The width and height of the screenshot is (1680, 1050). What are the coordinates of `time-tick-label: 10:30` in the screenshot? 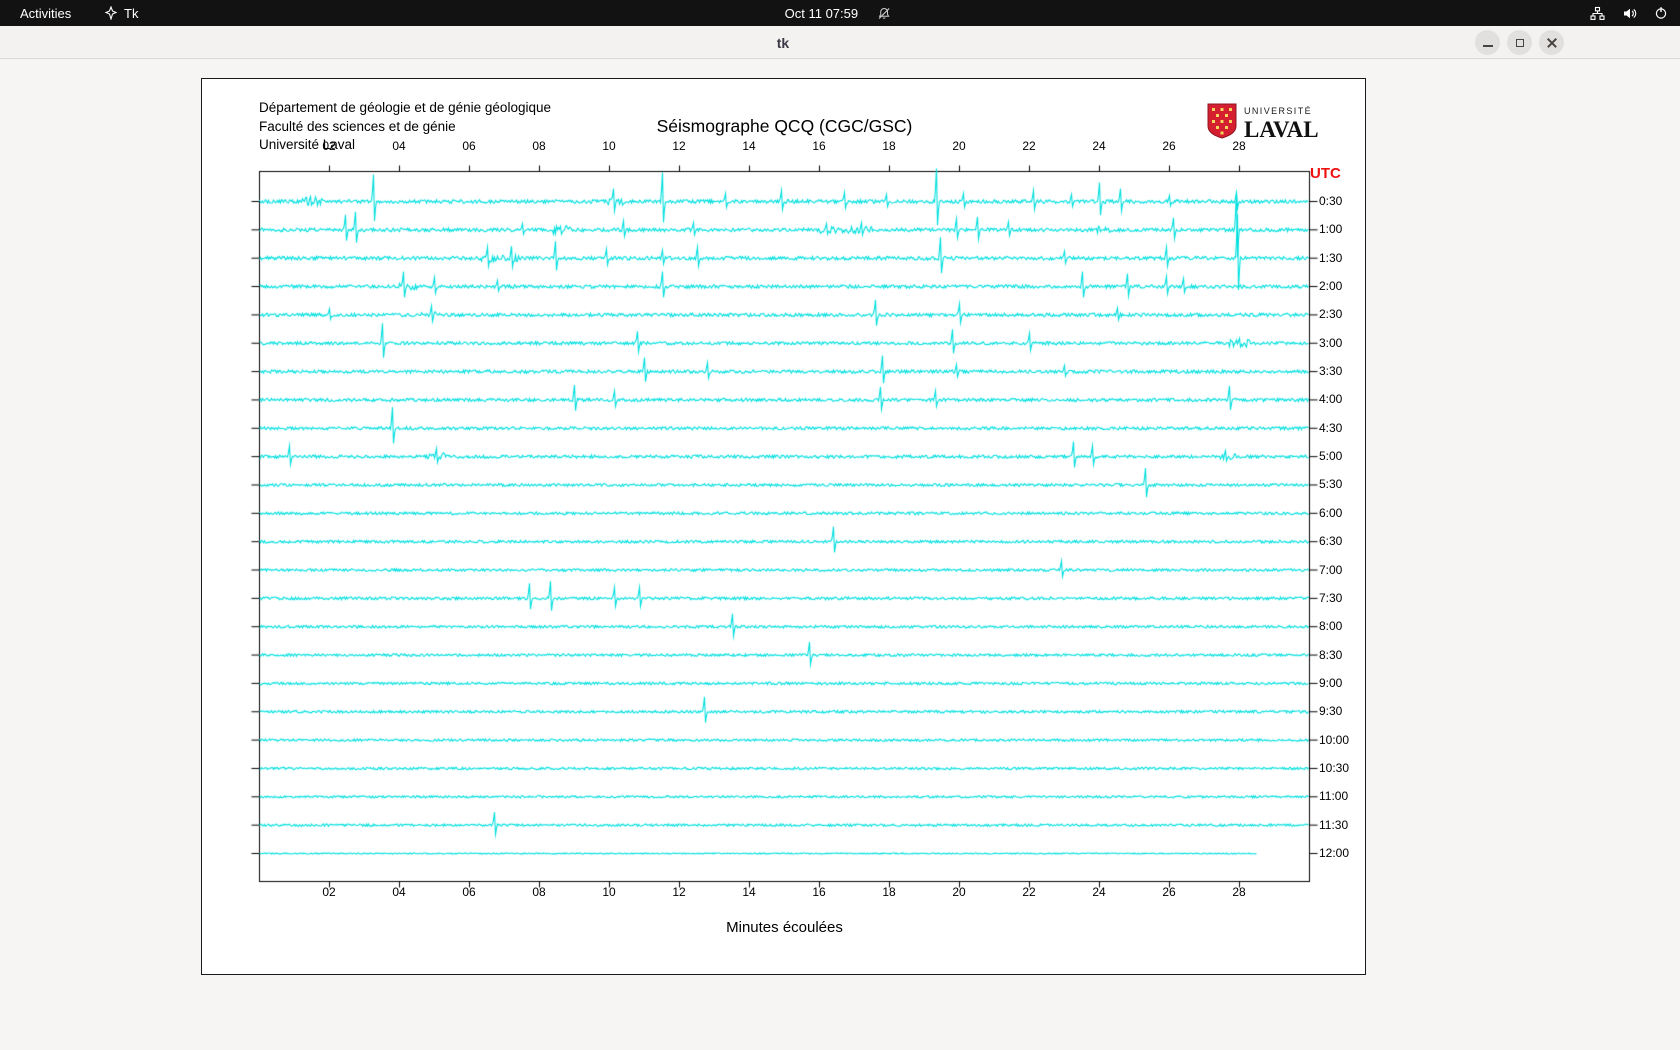 It's located at (1334, 767).